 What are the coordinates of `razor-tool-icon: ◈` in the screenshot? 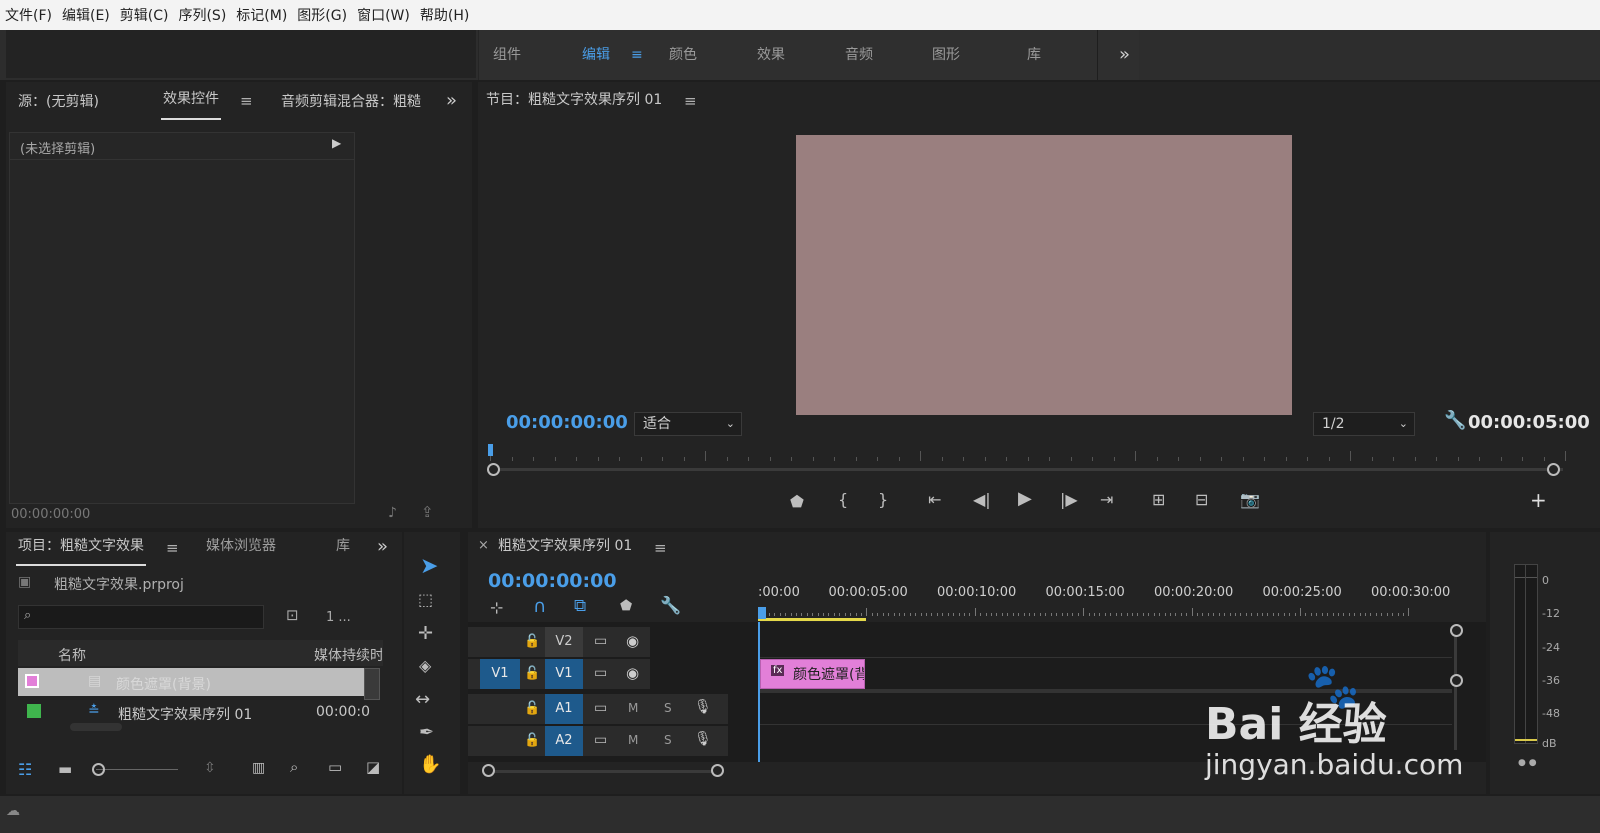 It's located at (425, 665).